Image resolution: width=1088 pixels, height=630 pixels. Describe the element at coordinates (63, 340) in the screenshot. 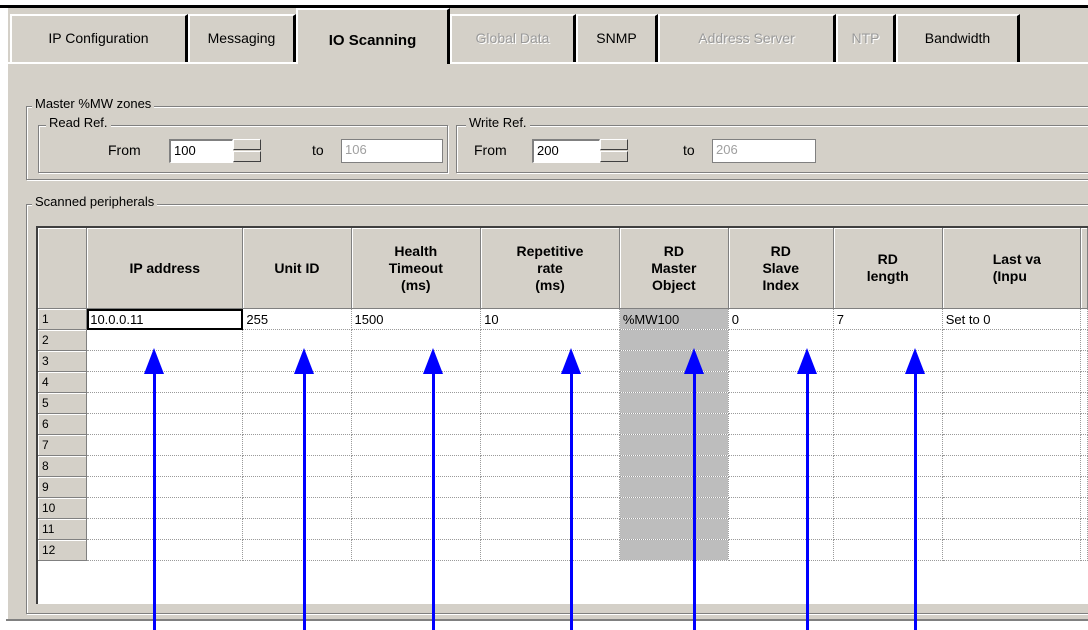

I see `row-number: 2` at that location.